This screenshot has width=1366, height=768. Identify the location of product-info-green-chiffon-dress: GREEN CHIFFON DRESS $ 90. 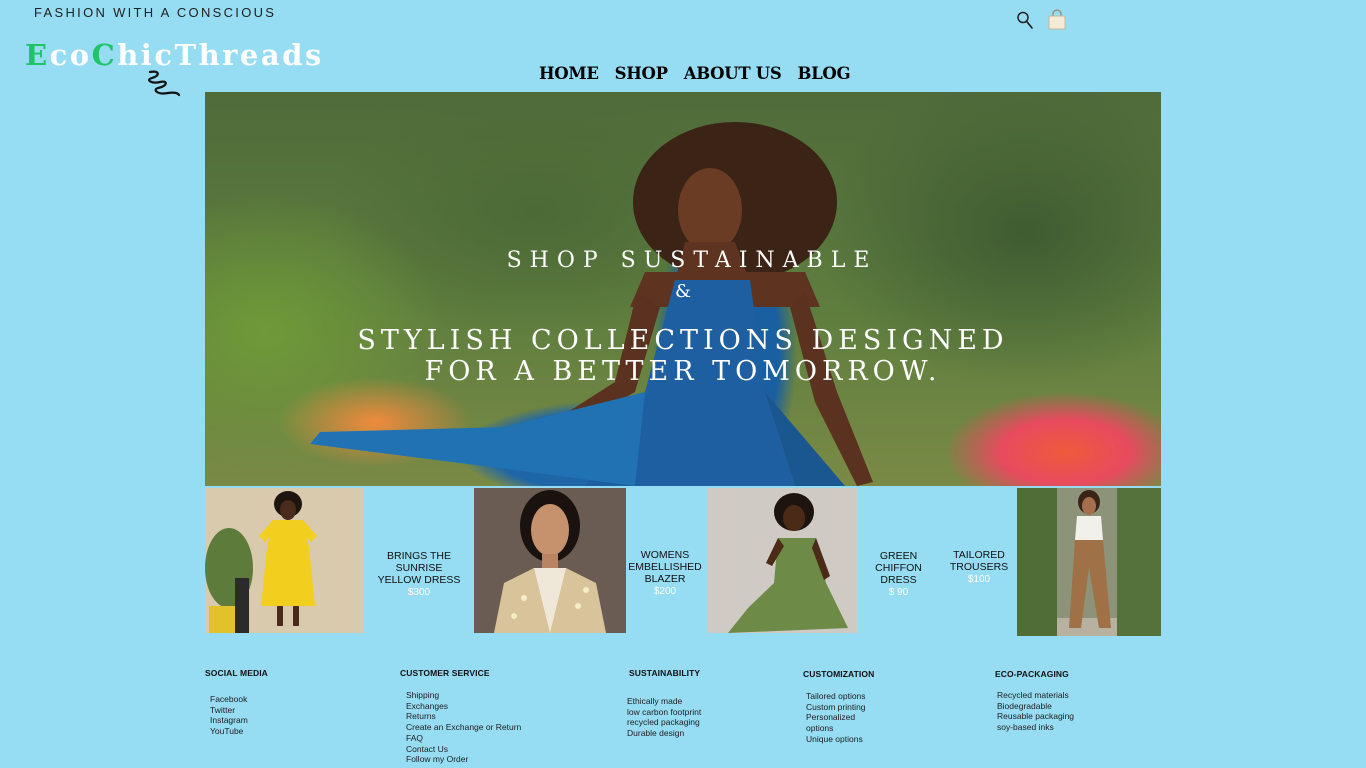
(898, 574).